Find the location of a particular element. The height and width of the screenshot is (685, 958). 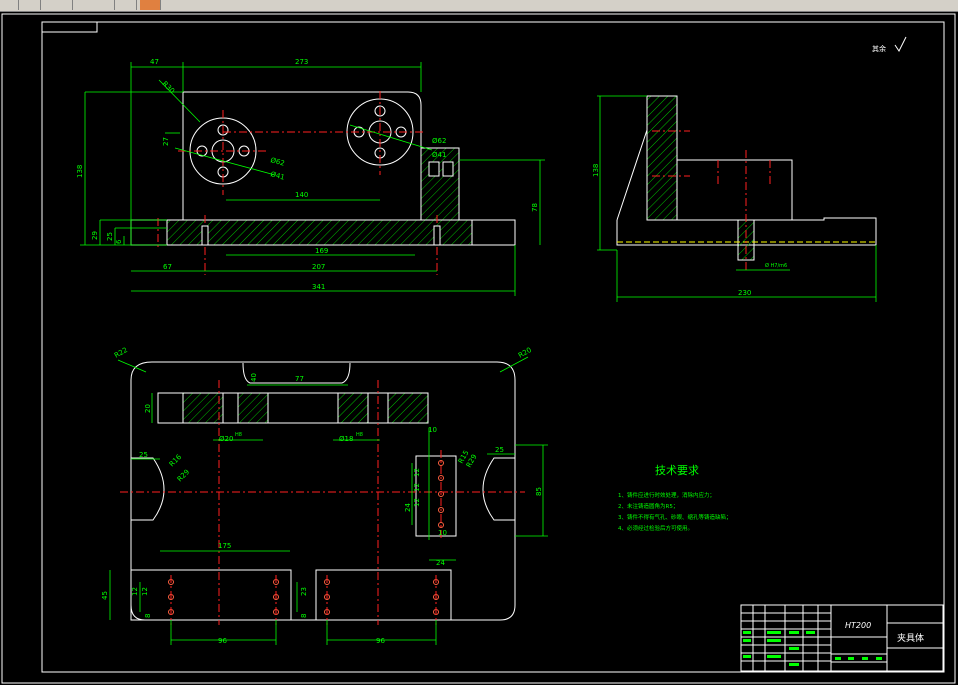

svg-text: R22 is located at coordinates (121, 353).